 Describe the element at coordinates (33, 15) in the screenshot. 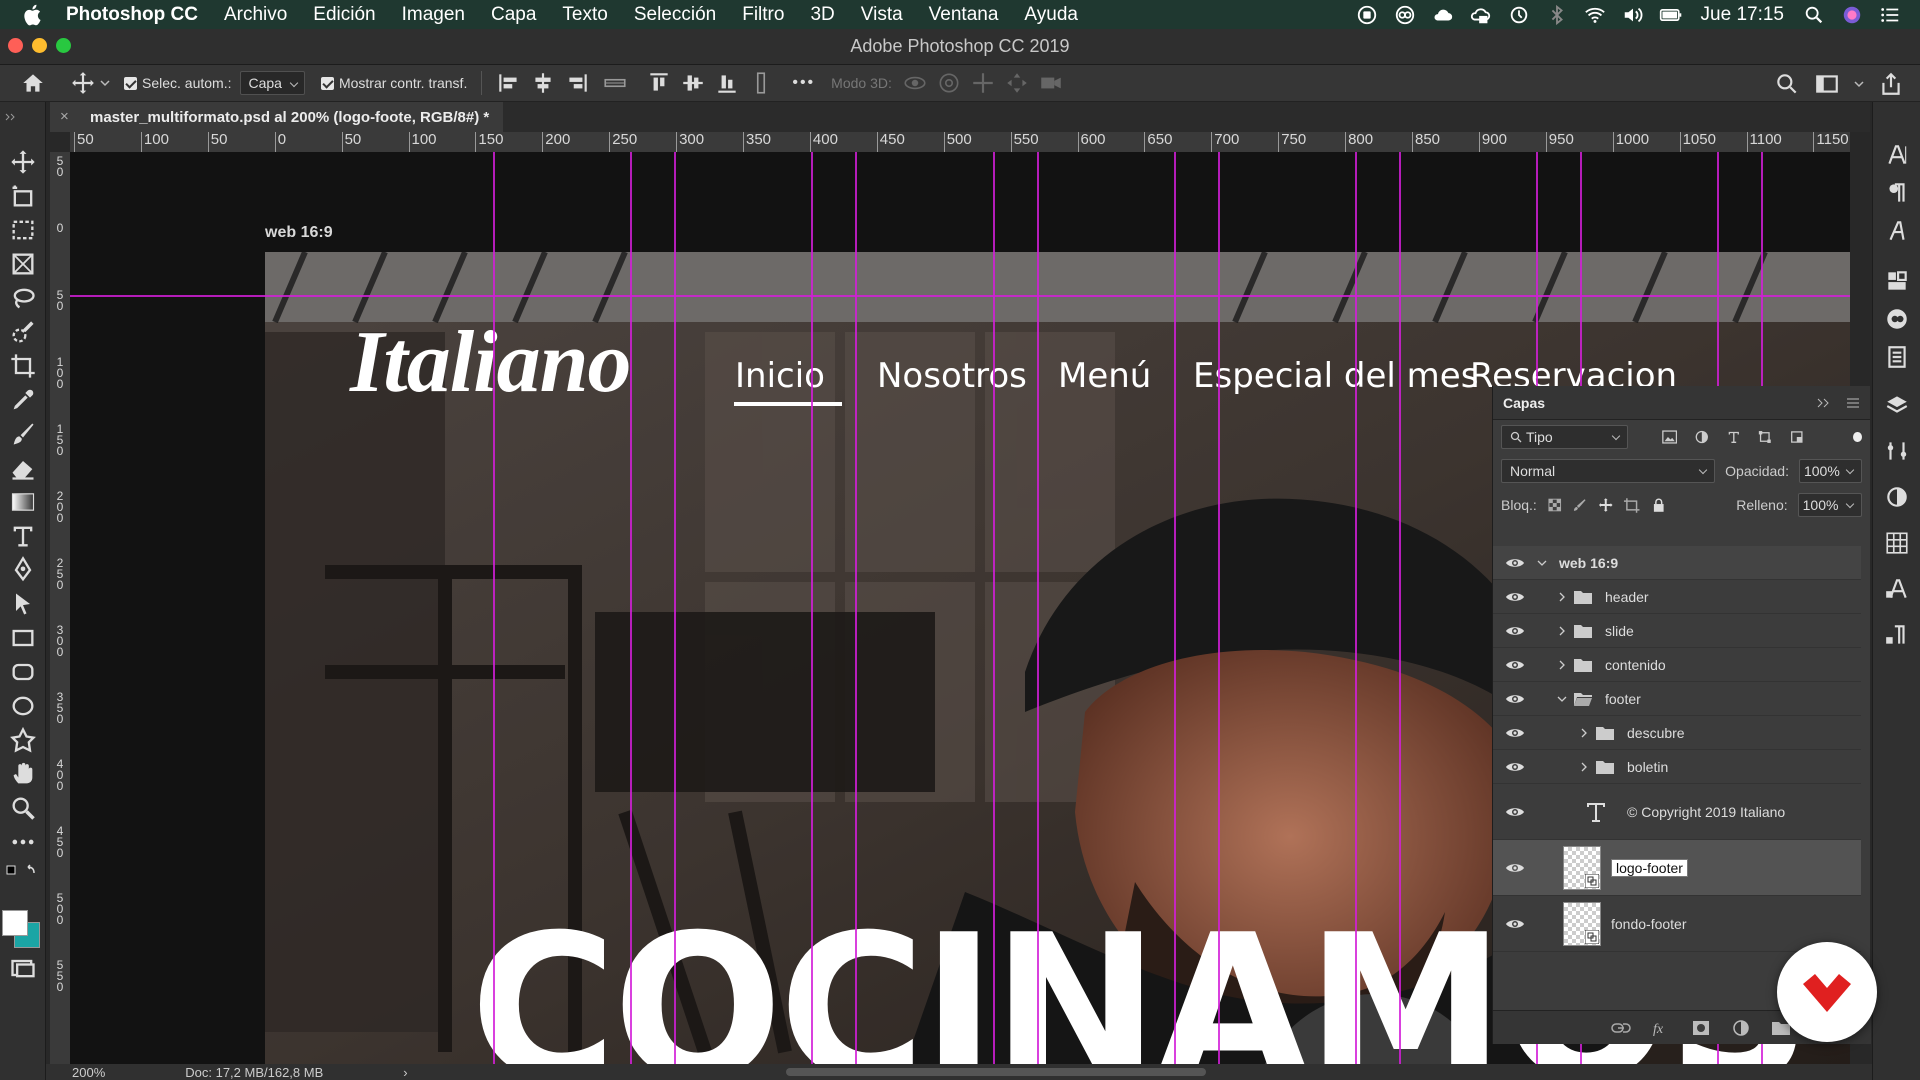

I see `apple-icon` at that location.